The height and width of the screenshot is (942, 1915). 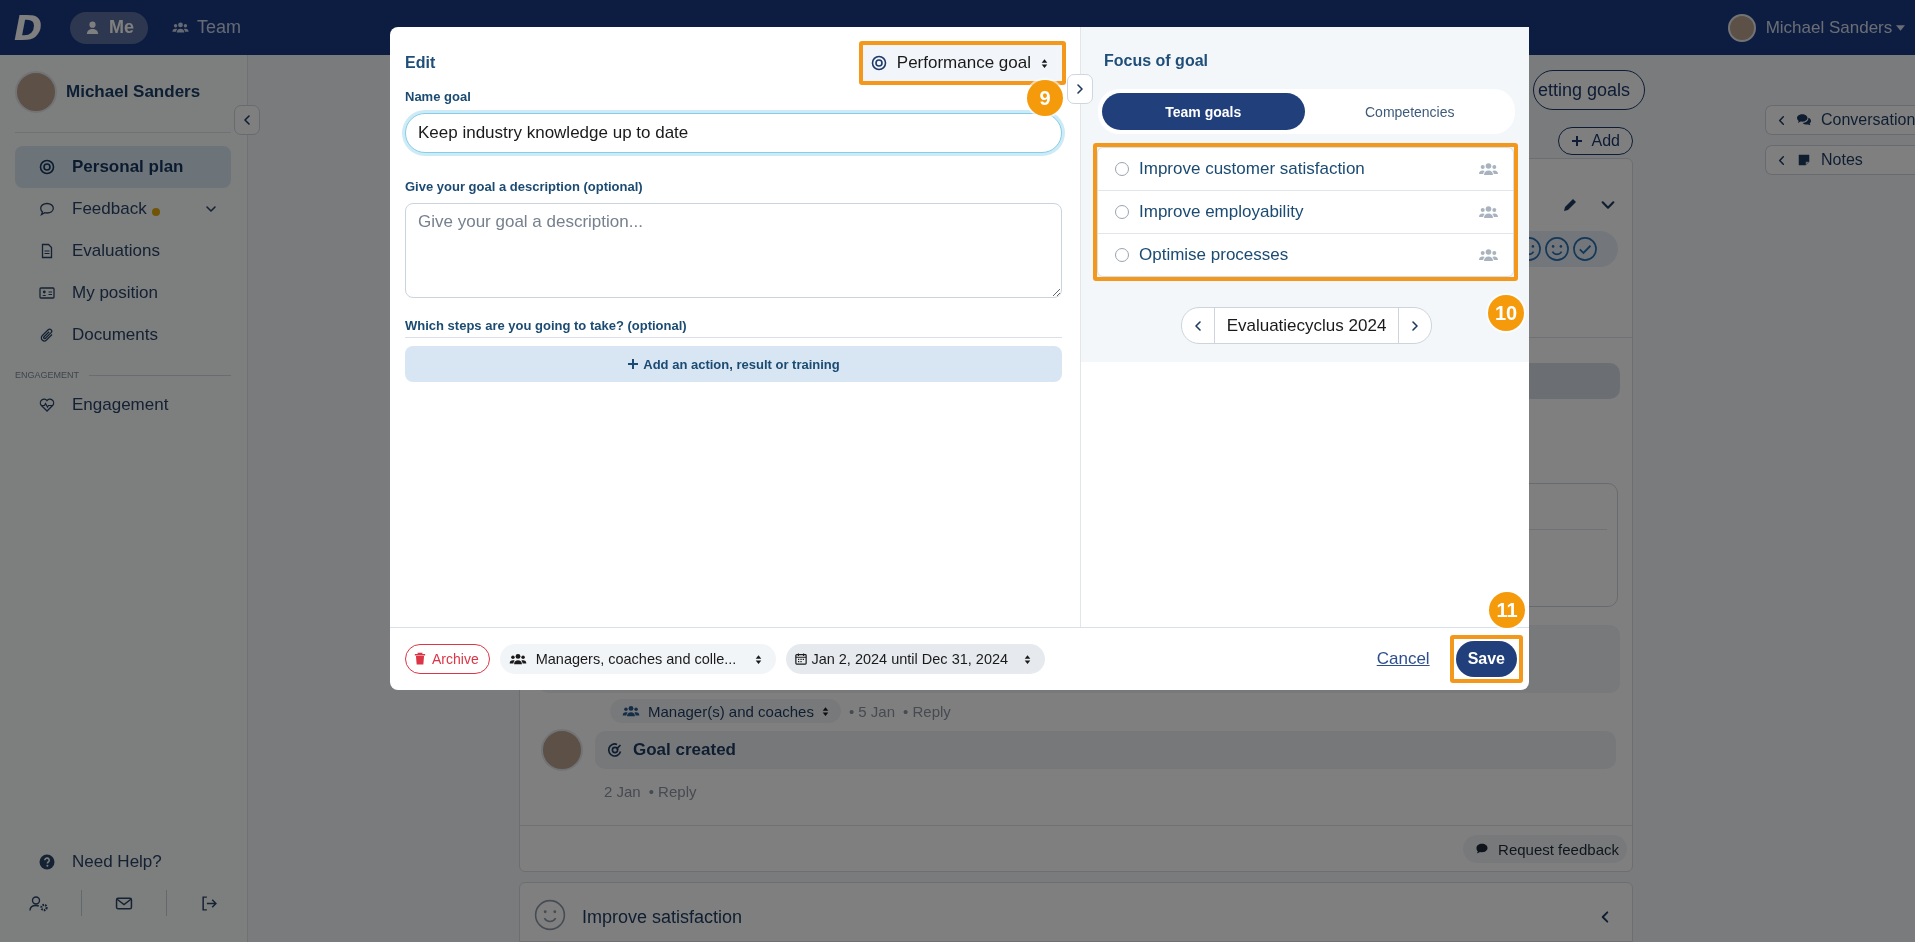 I want to click on audience-selector: Manager(s) and coaches, so click(x=725, y=711).